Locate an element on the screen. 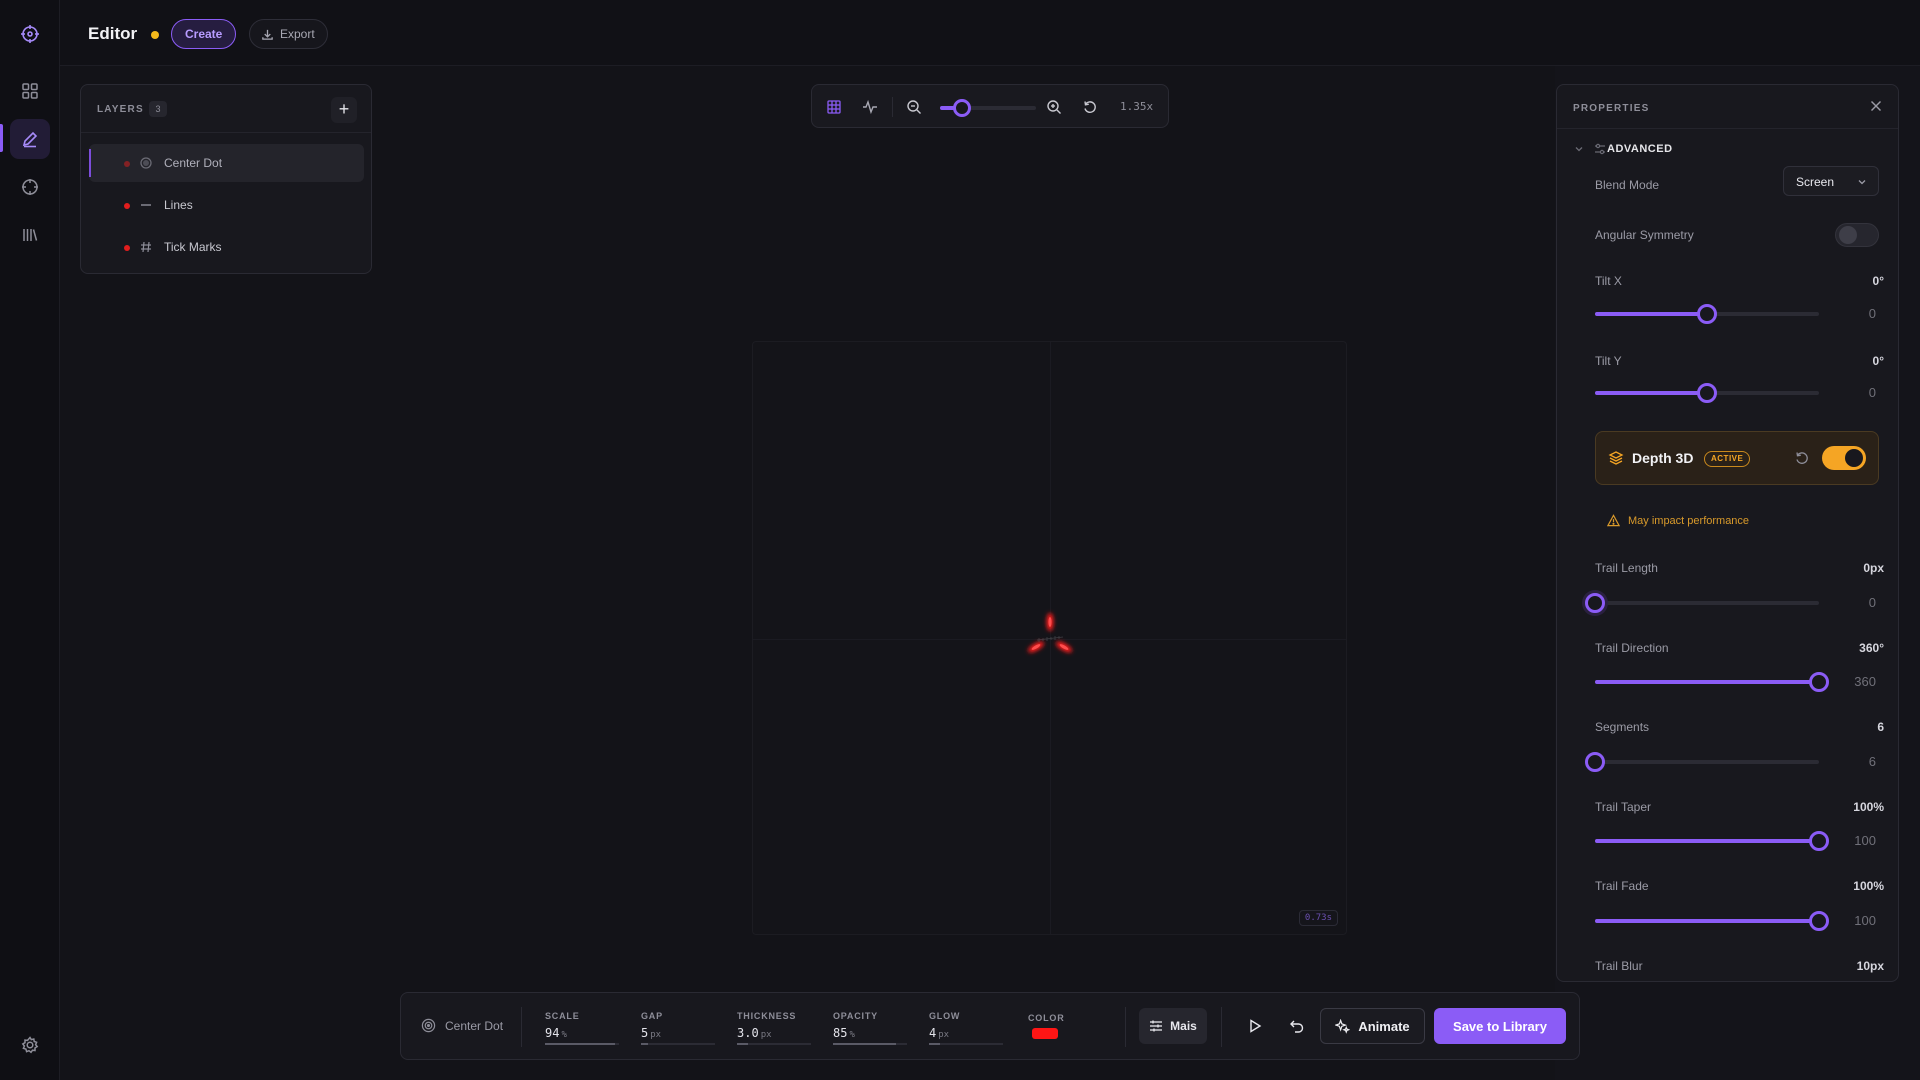 Image resolution: width=1920 pixels, height=1080 pixels. stat-value: 4 is located at coordinates (933, 1033).